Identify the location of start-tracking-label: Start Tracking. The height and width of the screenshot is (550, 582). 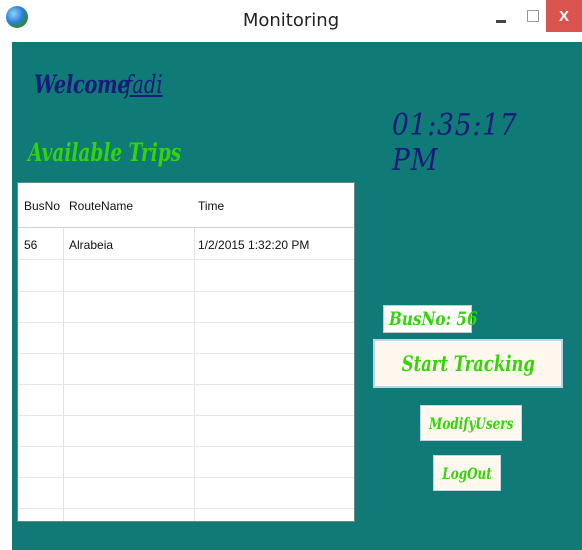
(468, 363).